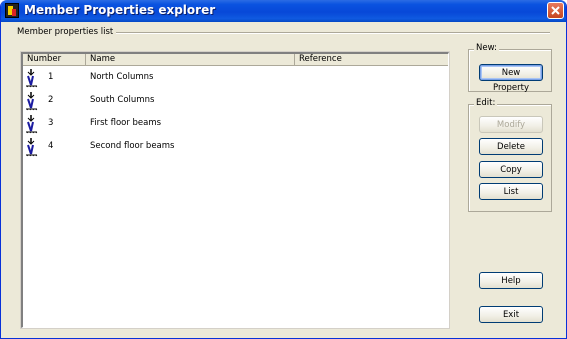 Image resolution: width=567 pixels, height=339 pixels. What do you see at coordinates (120, 10) in the screenshot?
I see `window-title: Member Properties explorer` at bounding box center [120, 10].